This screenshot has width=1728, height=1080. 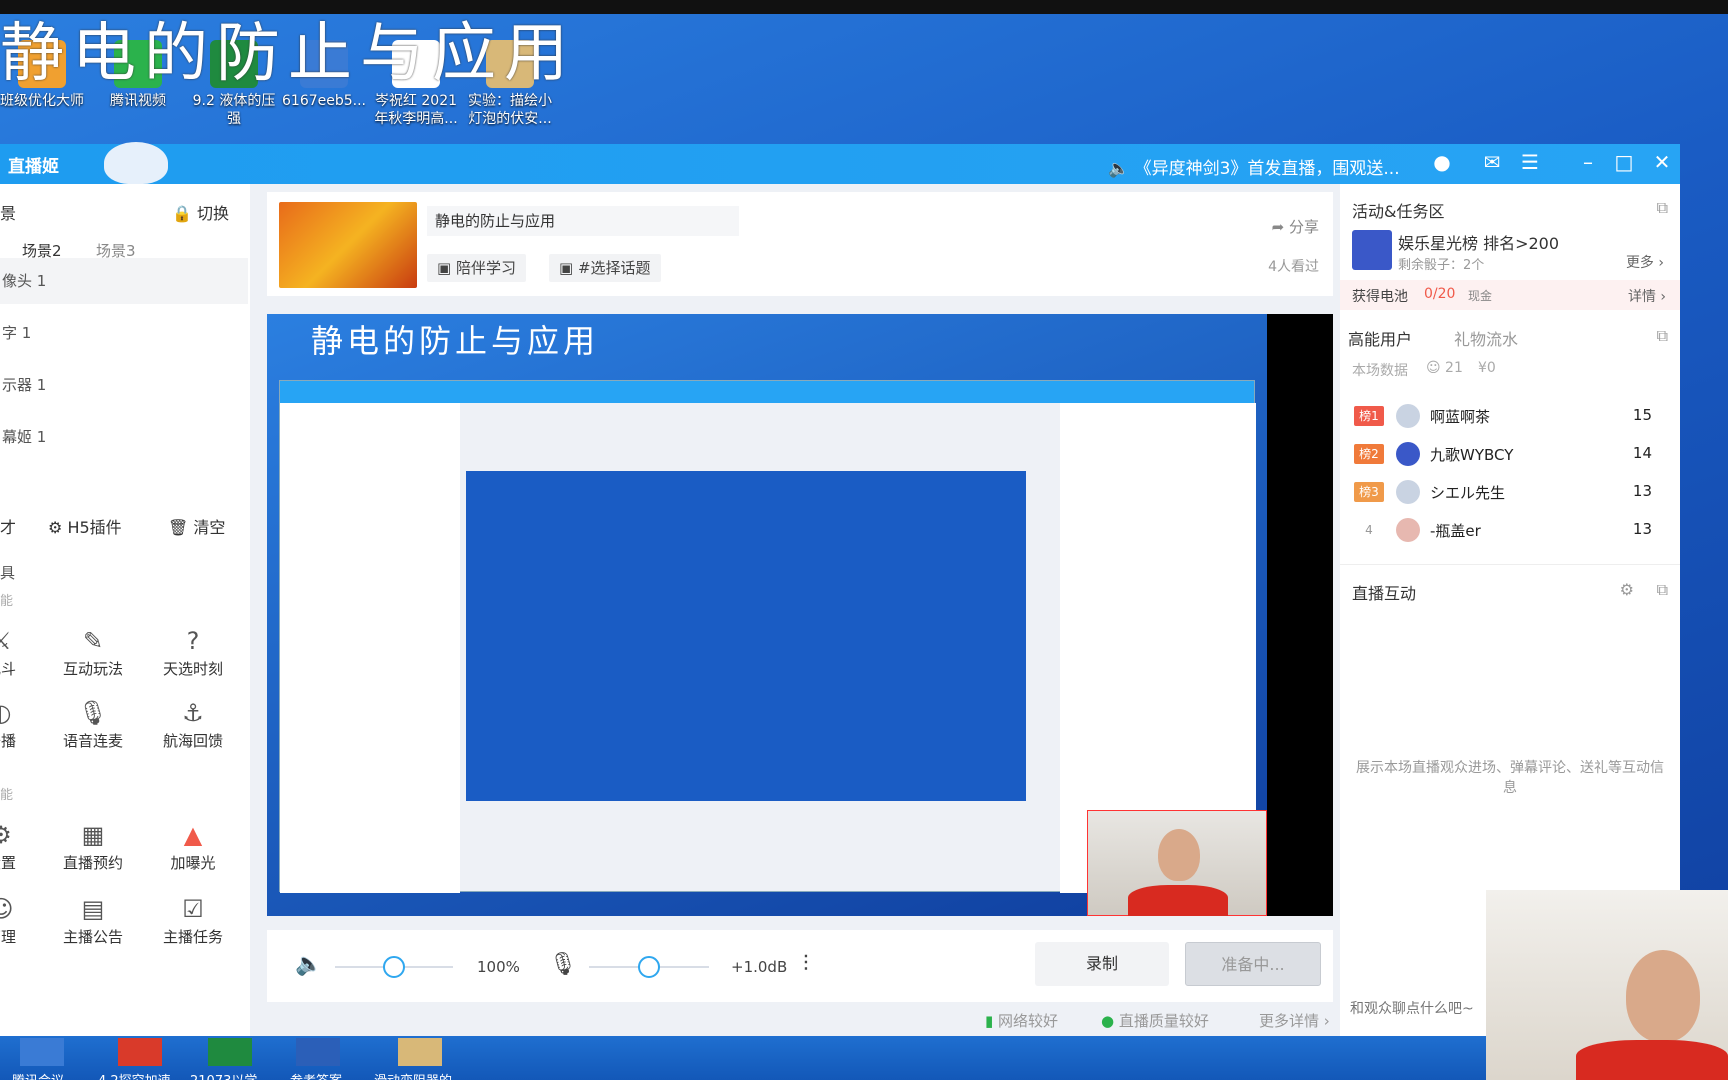 What do you see at coordinates (1627, 589) in the screenshot?
I see `gear-icon: ⚙` at bounding box center [1627, 589].